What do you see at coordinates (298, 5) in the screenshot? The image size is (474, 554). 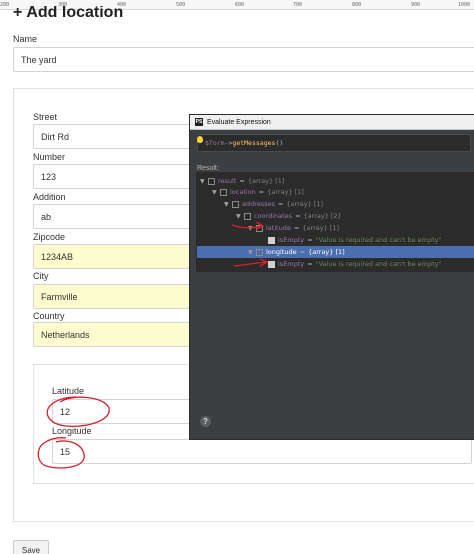 I see `ruler-tick: 700` at bounding box center [298, 5].